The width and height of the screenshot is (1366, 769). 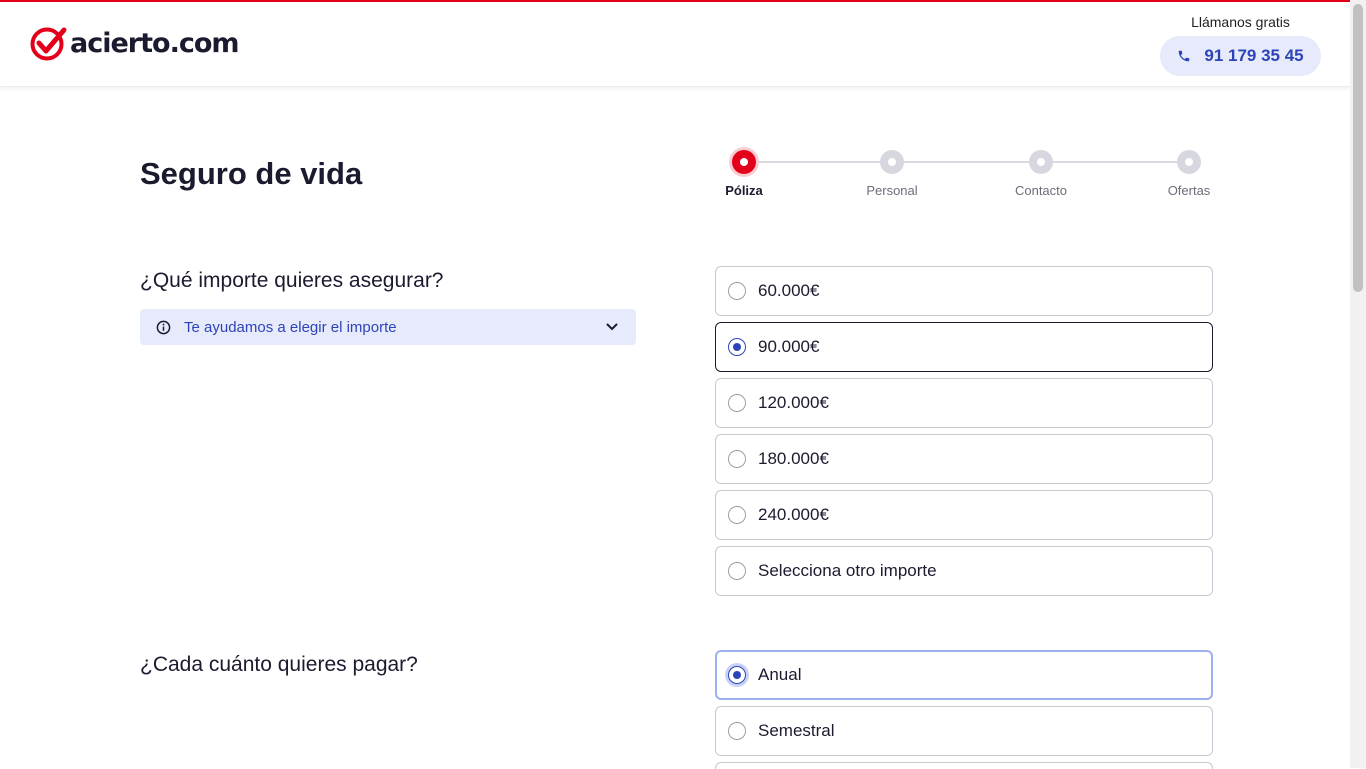 I want to click on brand-name: acierto.com, so click(x=155, y=43).